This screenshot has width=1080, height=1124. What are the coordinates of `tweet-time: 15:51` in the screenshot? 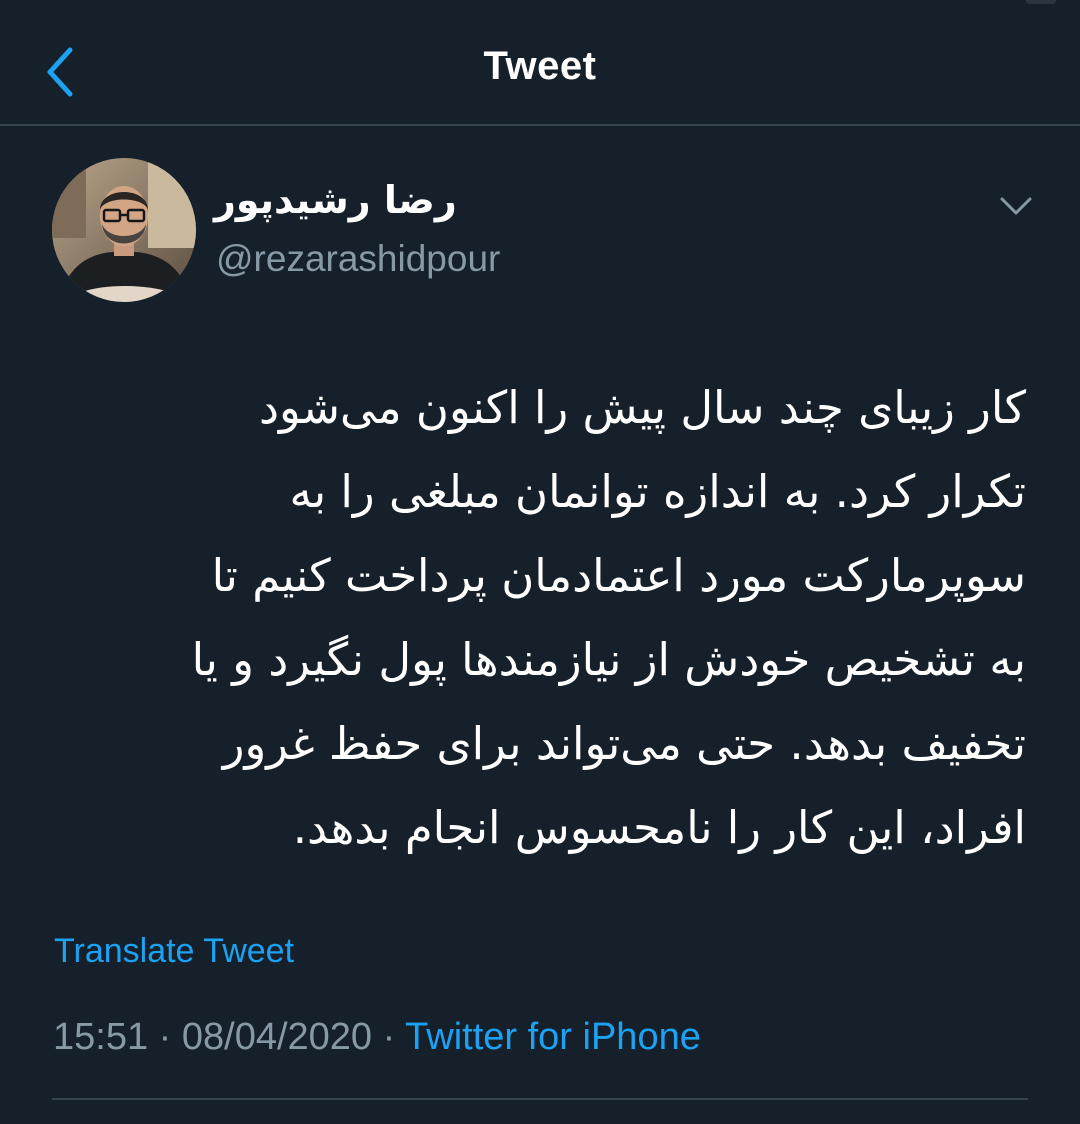 It's located at (101, 1037).